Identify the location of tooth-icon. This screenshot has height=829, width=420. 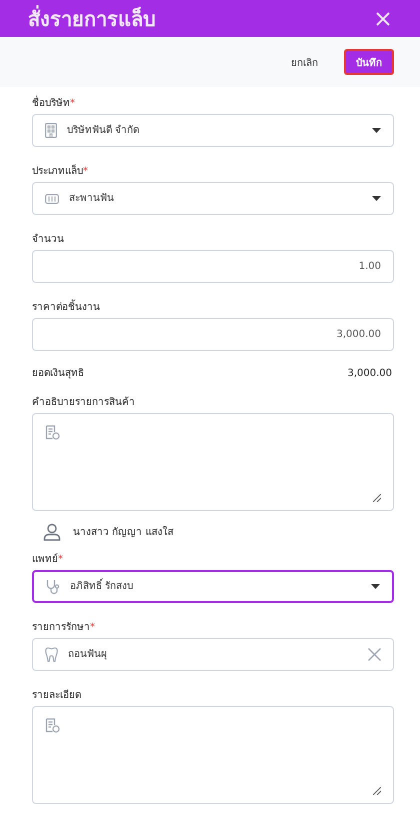
(51, 654).